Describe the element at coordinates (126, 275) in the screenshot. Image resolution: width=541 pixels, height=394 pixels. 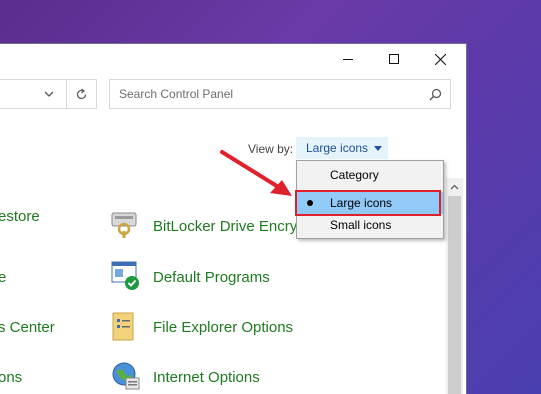
I see `default-programs-icon` at that location.